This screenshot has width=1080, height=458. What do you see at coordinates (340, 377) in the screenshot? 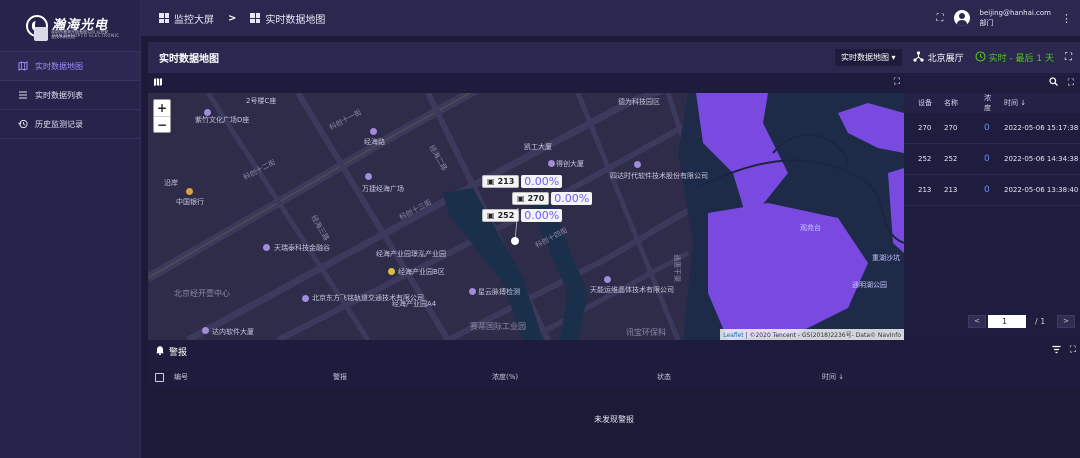
I see `column-header: 警报` at bounding box center [340, 377].